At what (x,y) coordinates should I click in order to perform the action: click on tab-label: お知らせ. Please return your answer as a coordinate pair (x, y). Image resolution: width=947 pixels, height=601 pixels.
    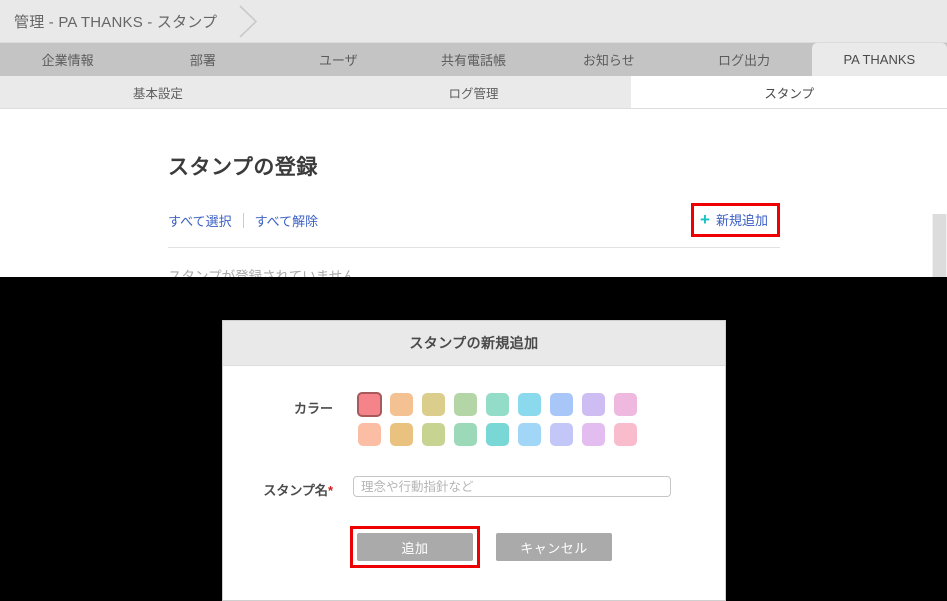
    Looking at the image, I should click on (608, 60).